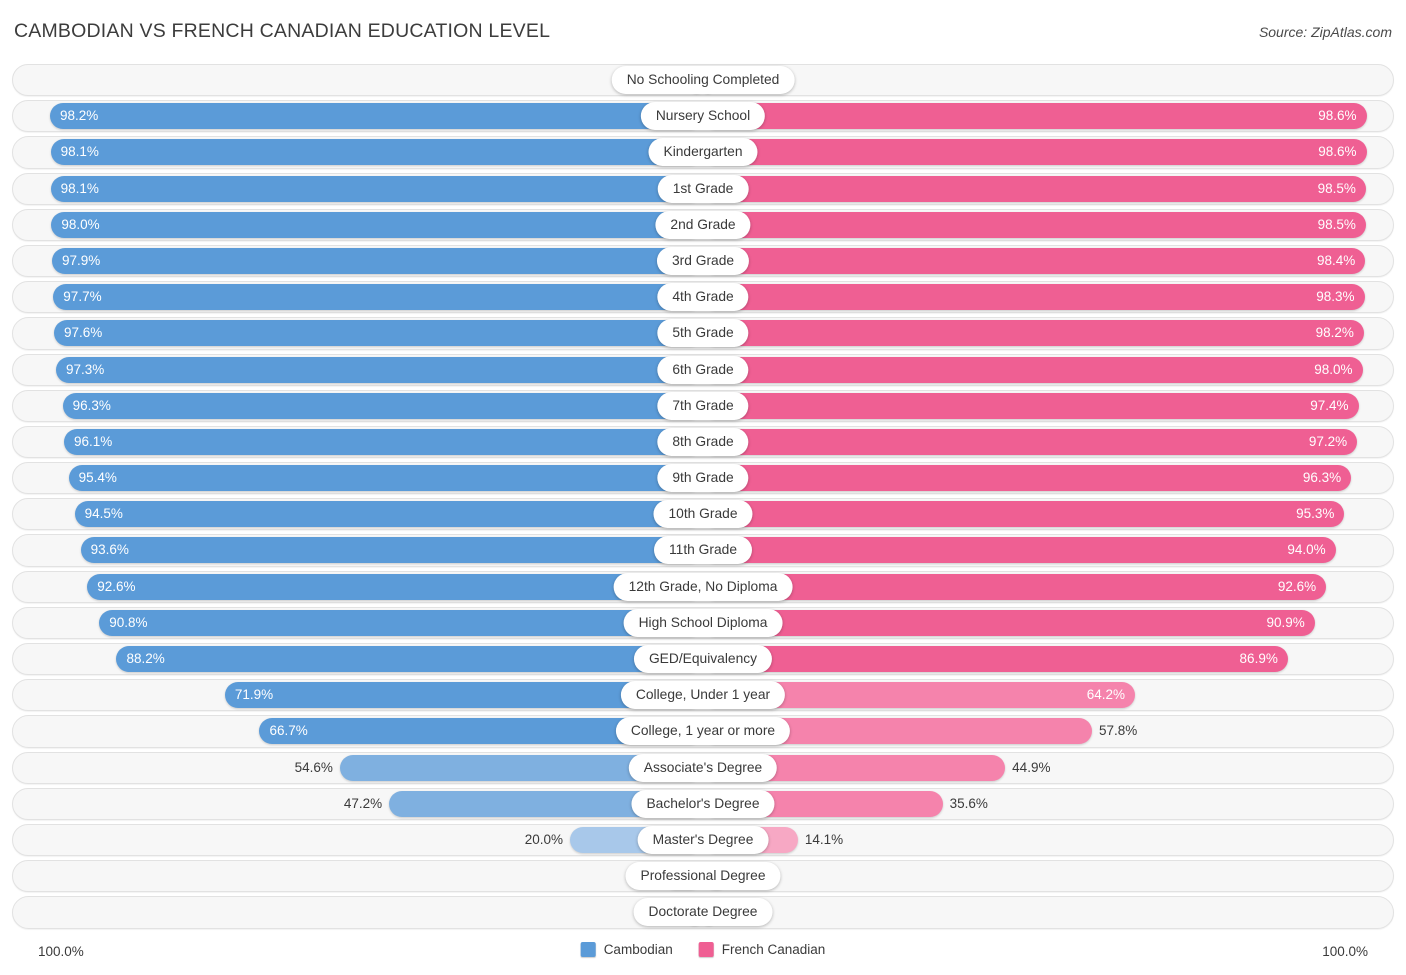 The height and width of the screenshot is (975, 1406). What do you see at coordinates (1024, 514) in the screenshot?
I see `bar-french-canadian: 95.3%` at bounding box center [1024, 514].